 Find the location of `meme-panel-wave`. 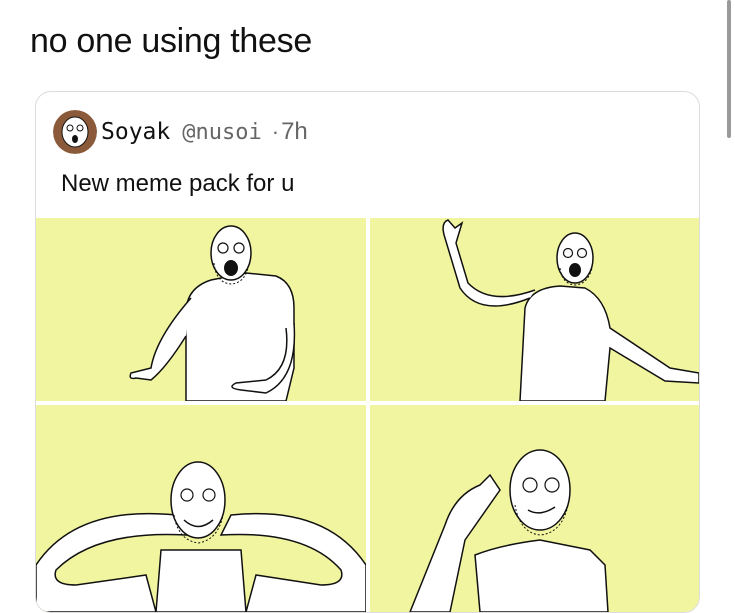

meme-panel-wave is located at coordinates (534, 309).